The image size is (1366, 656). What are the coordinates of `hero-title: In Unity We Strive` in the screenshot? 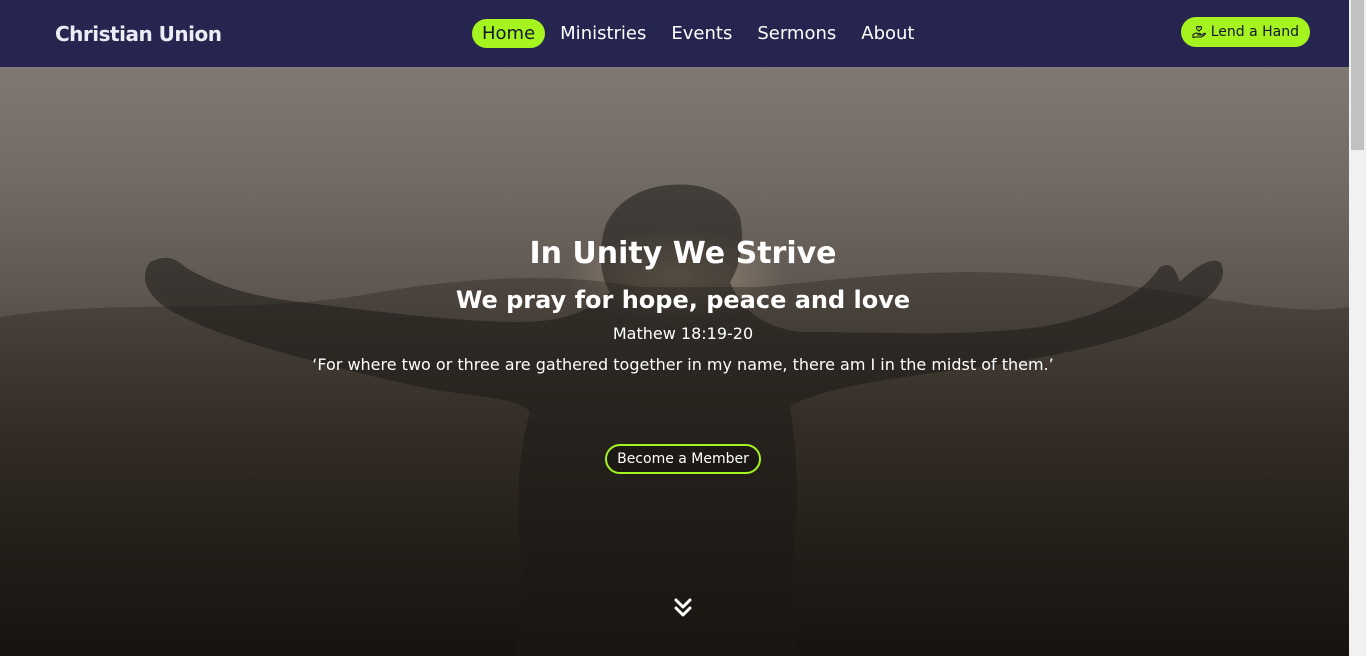 It's located at (683, 253).